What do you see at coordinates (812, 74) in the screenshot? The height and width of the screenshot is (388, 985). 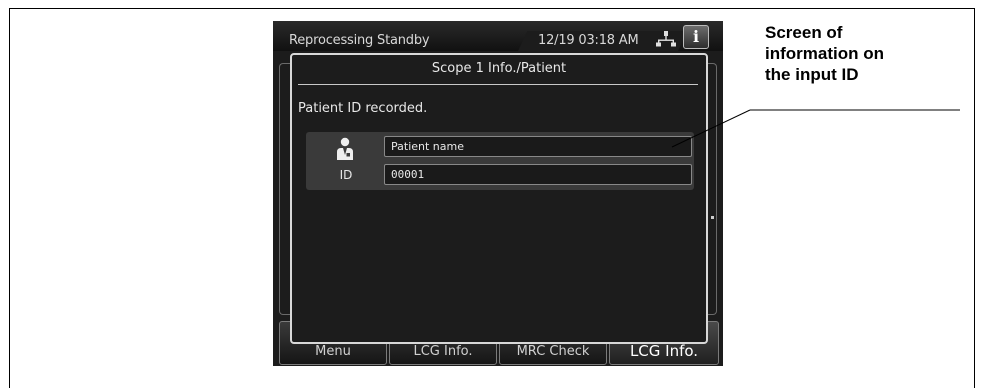 I see `callout-line-3: the input ID` at bounding box center [812, 74].